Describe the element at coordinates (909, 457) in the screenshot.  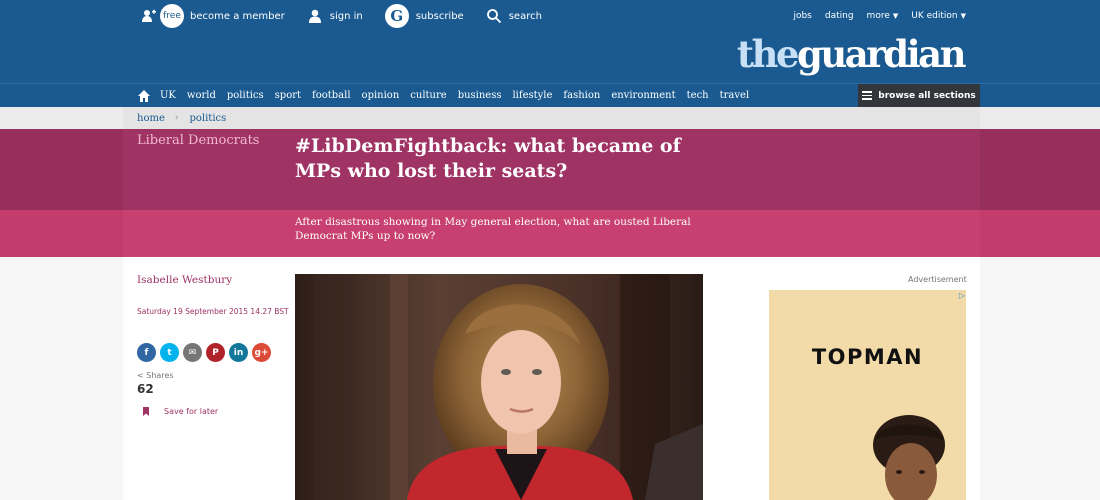
I see `ad-model-image` at that location.